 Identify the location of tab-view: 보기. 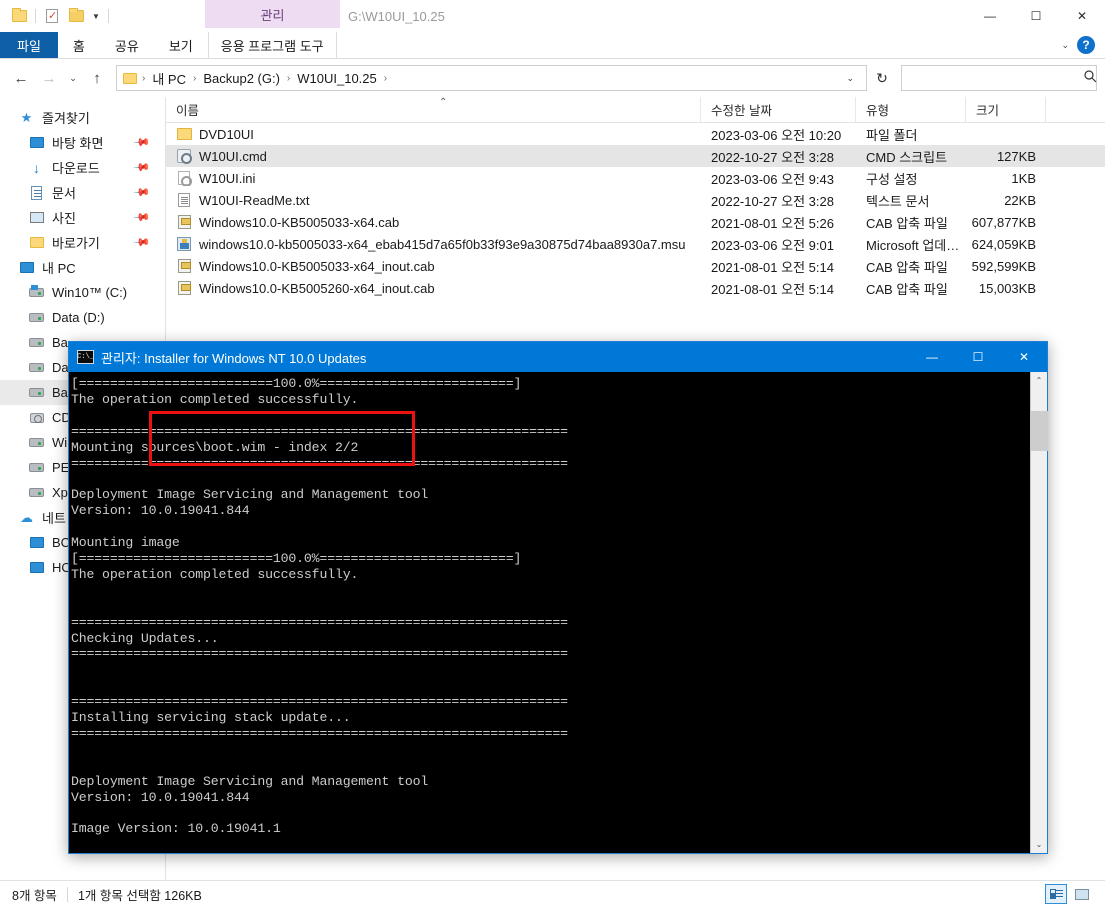
(181, 45).